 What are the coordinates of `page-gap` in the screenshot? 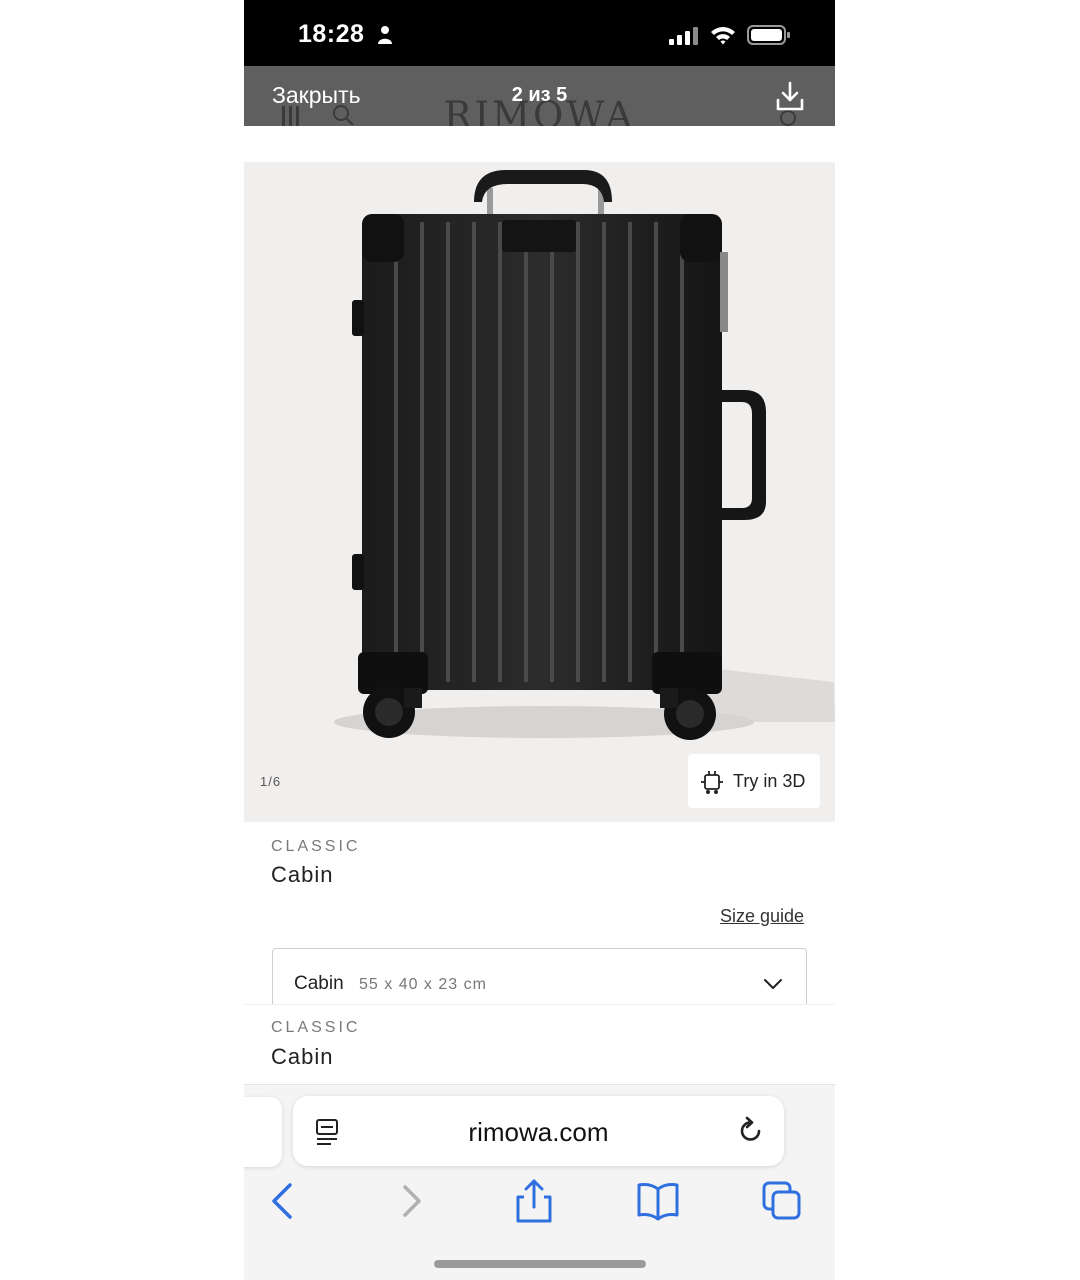 It's located at (539, 144).